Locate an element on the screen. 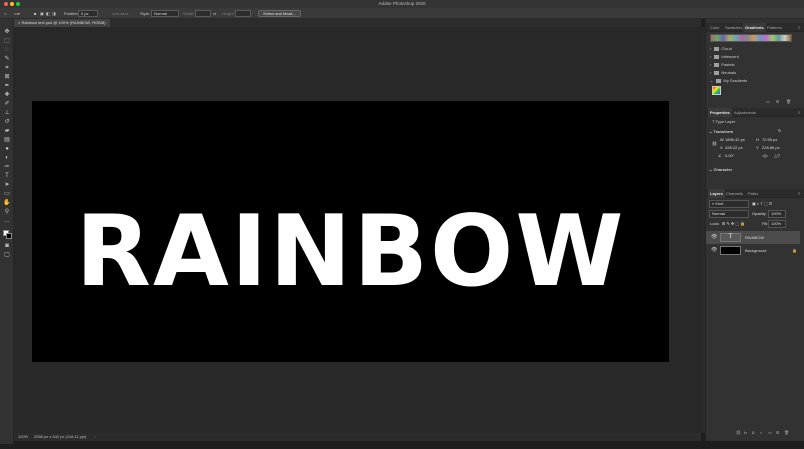 The image size is (804, 449). opacity-input: 100% is located at coordinates (777, 214).